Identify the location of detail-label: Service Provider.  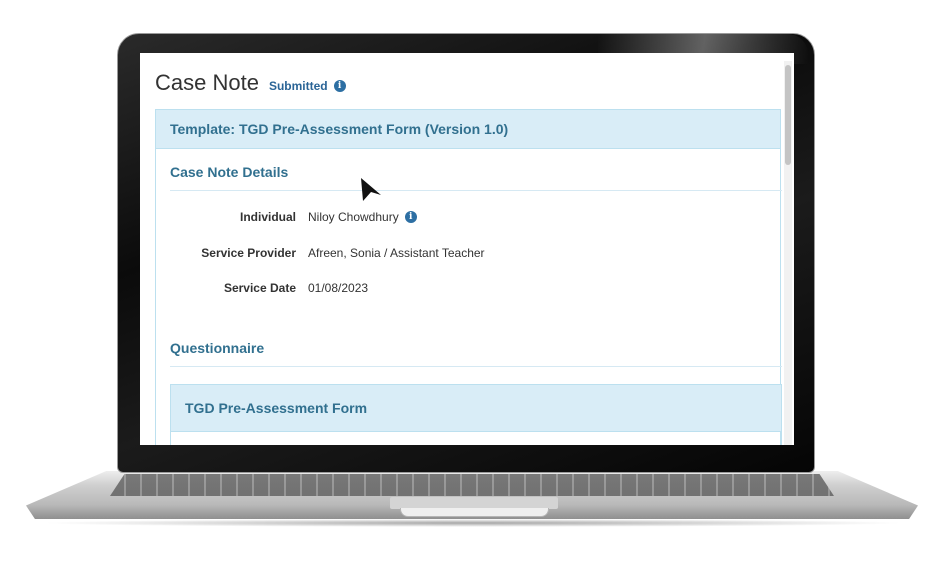
(248, 253).